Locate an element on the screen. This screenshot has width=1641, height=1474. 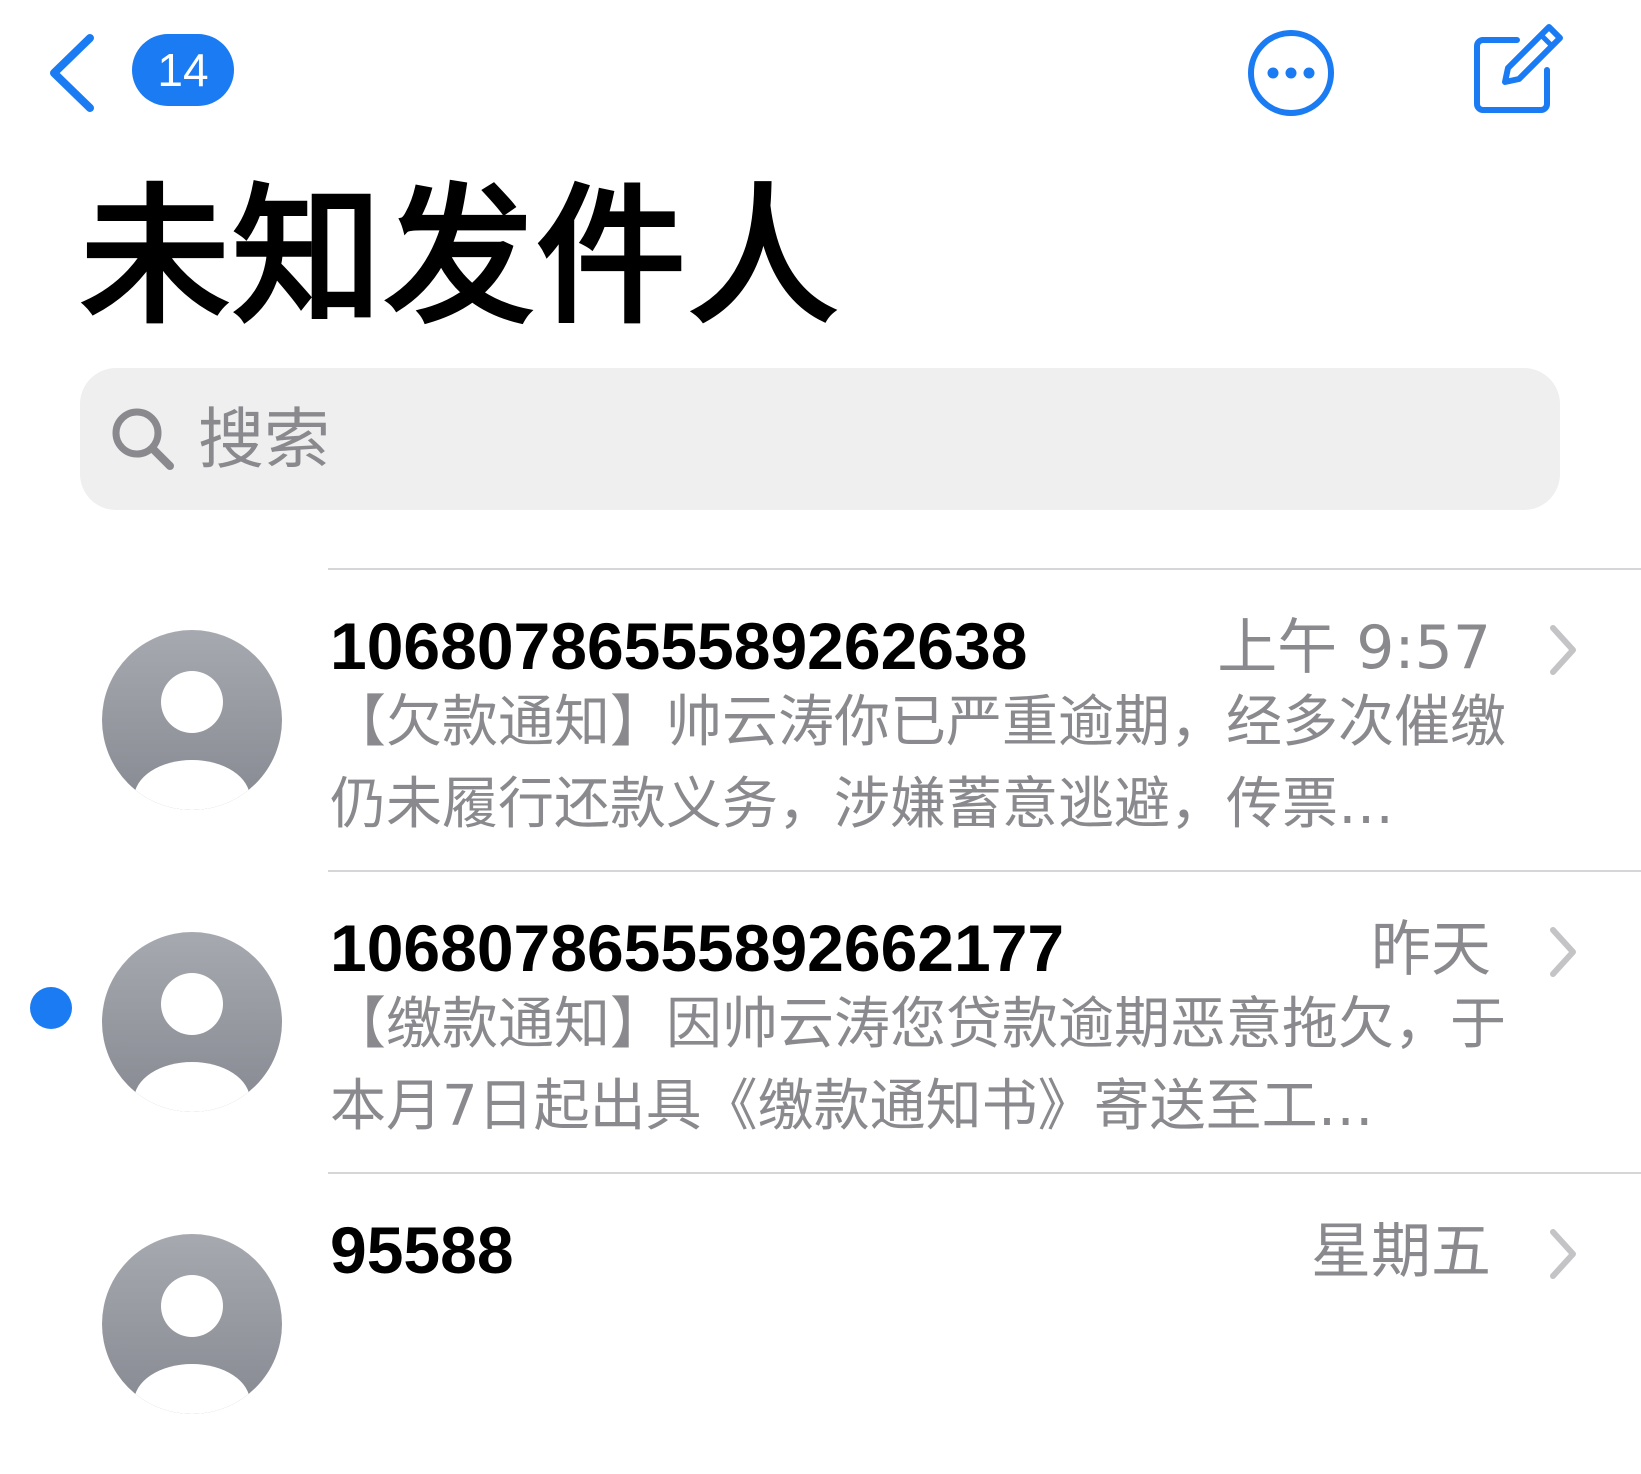
ellipsis-circle-icon is located at coordinates (1291, 73).